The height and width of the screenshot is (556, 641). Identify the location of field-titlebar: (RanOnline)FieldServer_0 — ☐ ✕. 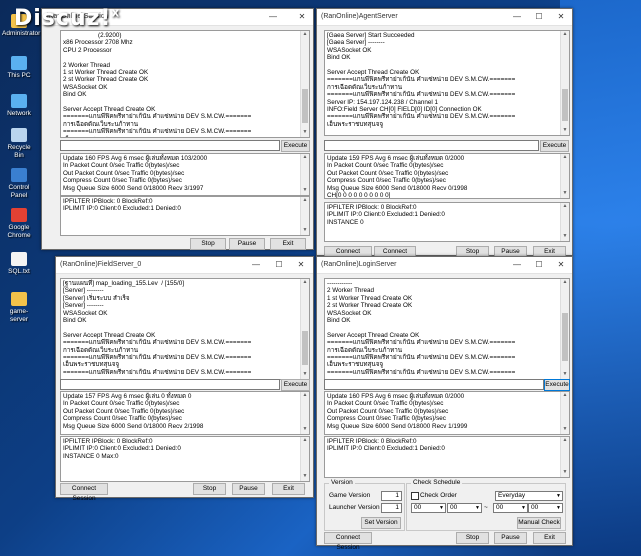
(184, 265).